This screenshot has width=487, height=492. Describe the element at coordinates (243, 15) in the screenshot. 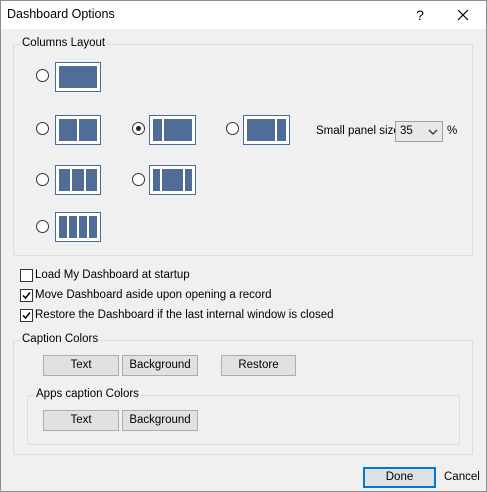

I see `title-bar: Dashboard Options ?` at that location.